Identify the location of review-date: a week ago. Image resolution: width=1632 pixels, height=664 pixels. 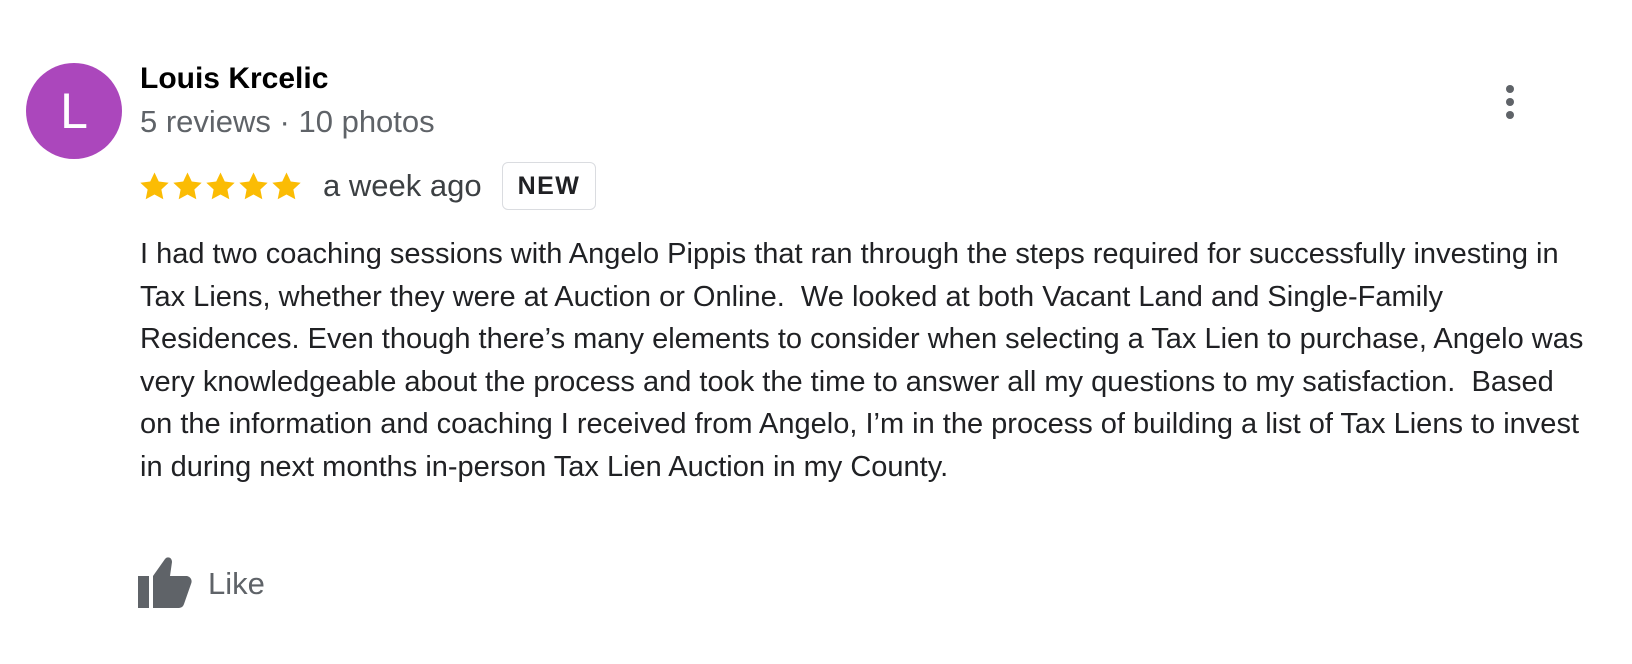
(402, 185).